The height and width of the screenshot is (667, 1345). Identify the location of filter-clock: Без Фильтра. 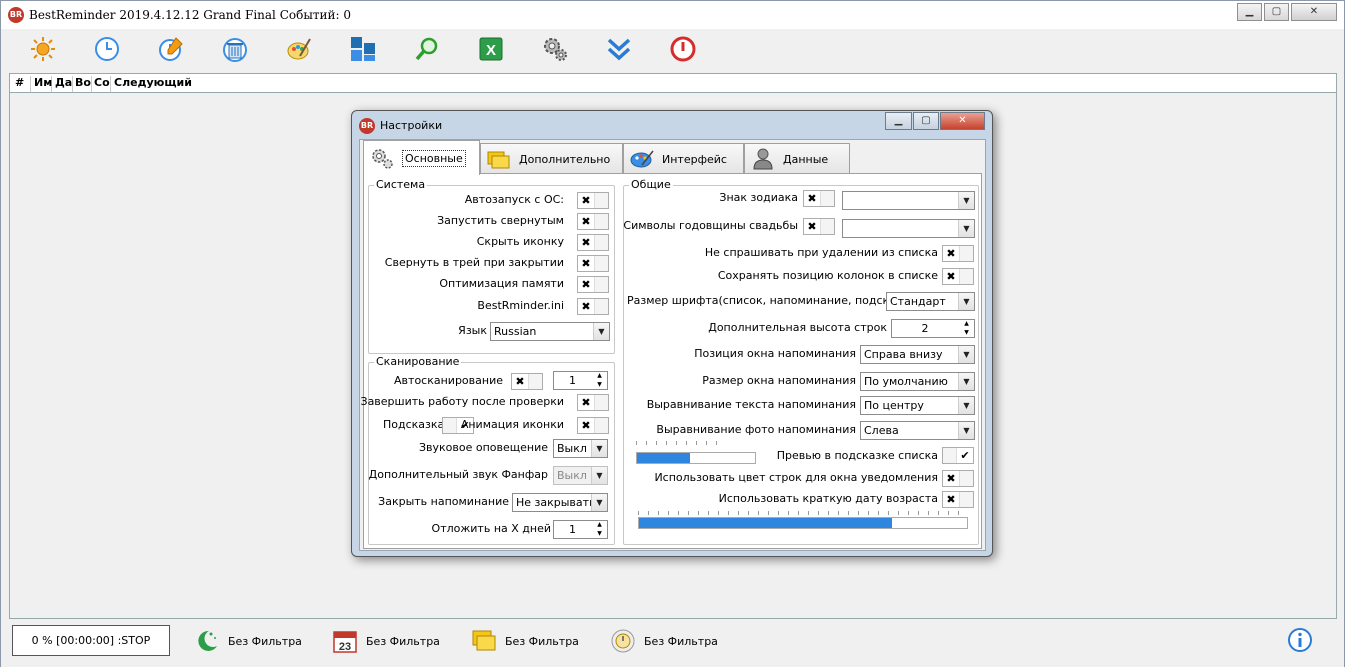
(664, 641).